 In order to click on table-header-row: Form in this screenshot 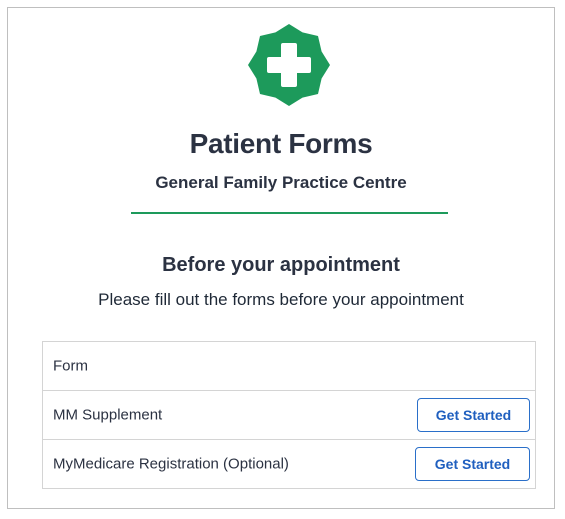, I will do `click(289, 366)`.